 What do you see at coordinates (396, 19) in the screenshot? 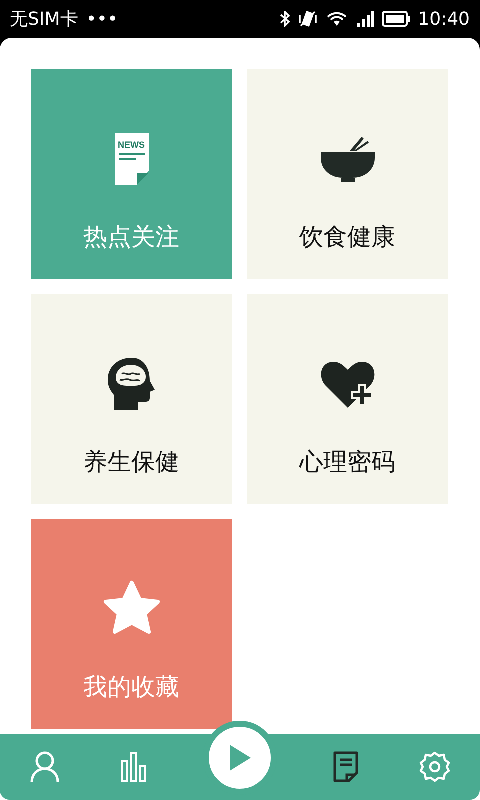
I see `battery-icon` at bounding box center [396, 19].